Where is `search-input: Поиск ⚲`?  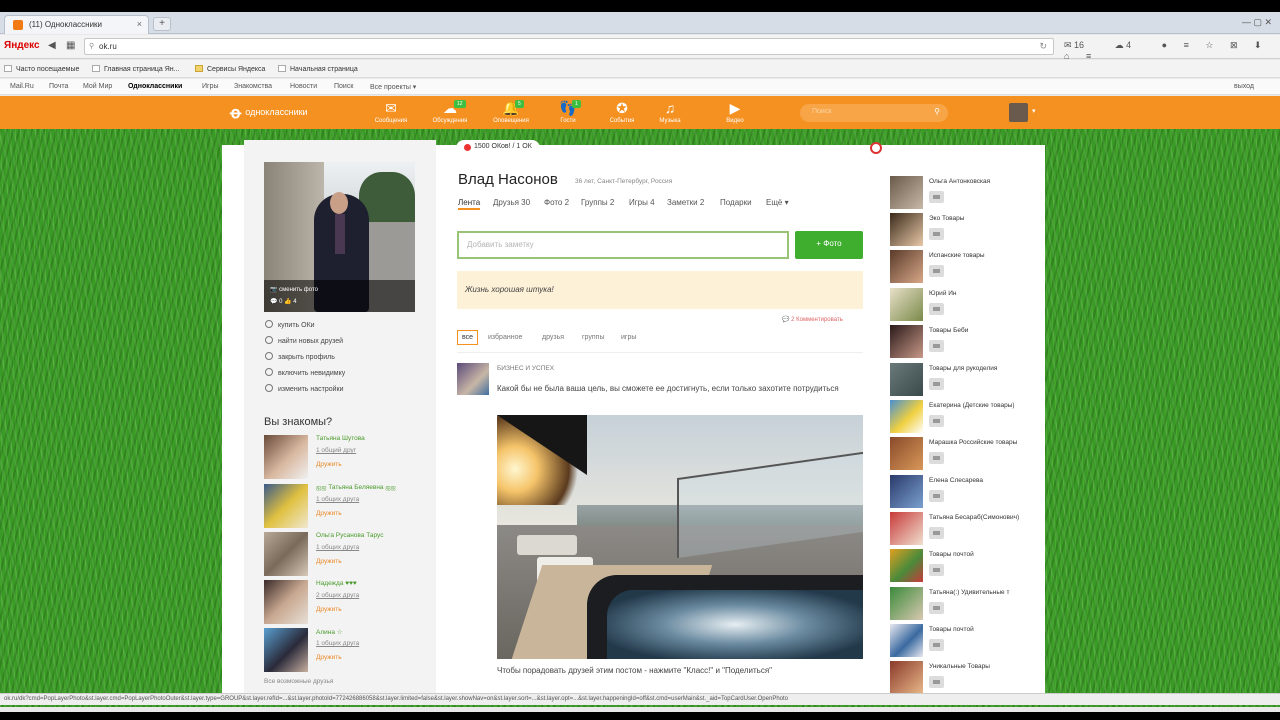 search-input: Поиск ⚲ is located at coordinates (874, 113).